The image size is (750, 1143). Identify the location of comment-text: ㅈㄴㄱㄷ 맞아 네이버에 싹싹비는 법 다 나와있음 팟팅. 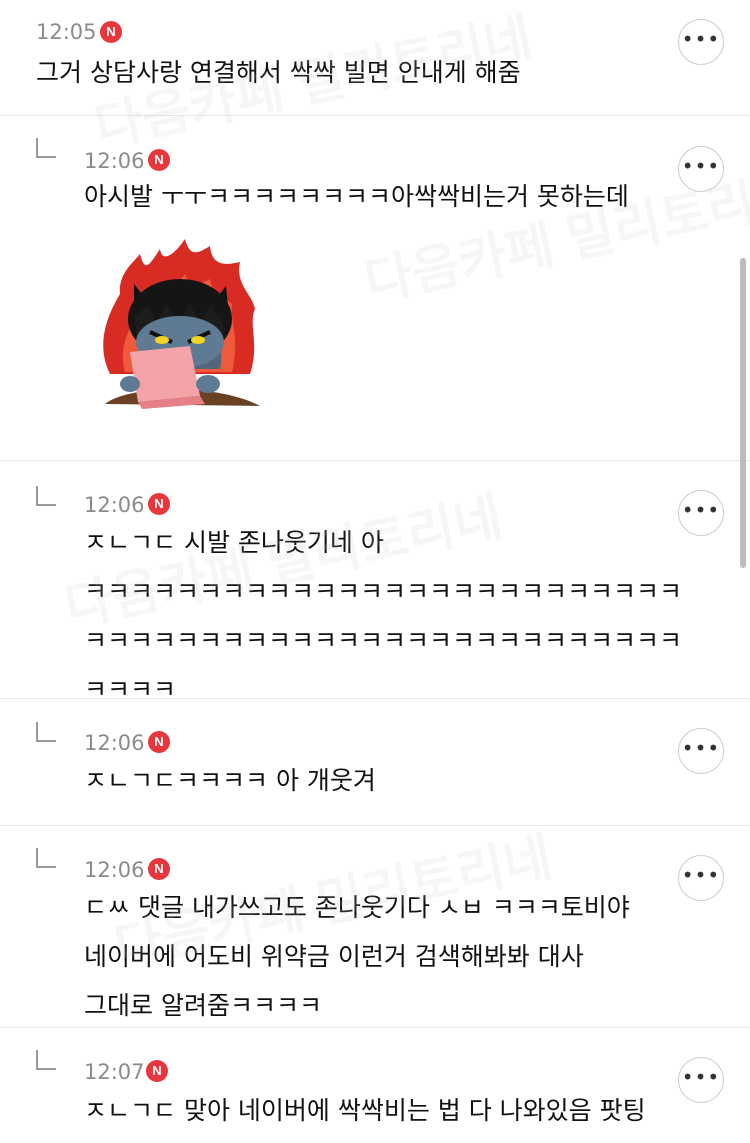
(365, 1110).